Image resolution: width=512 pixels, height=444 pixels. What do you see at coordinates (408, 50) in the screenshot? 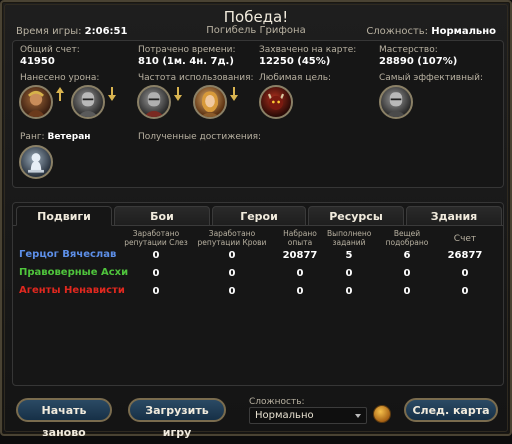
I see `mastery-label: Мастерство:` at bounding box center [408, 50].